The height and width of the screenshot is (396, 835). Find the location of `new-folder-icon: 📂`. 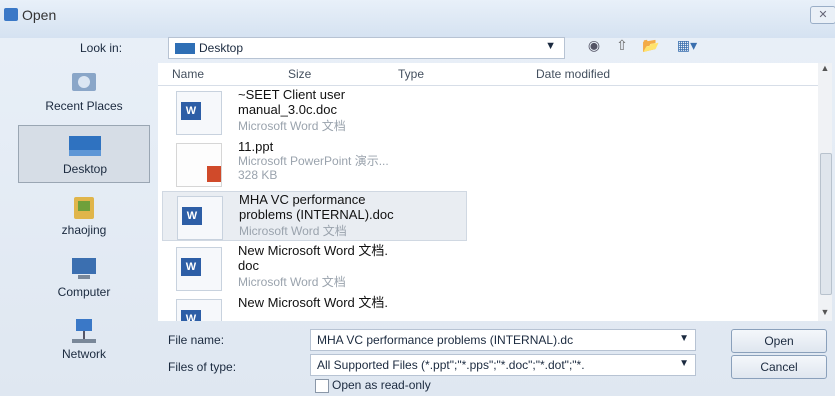

new-folder-icon: 📂 is located at coordinates (651, 46).